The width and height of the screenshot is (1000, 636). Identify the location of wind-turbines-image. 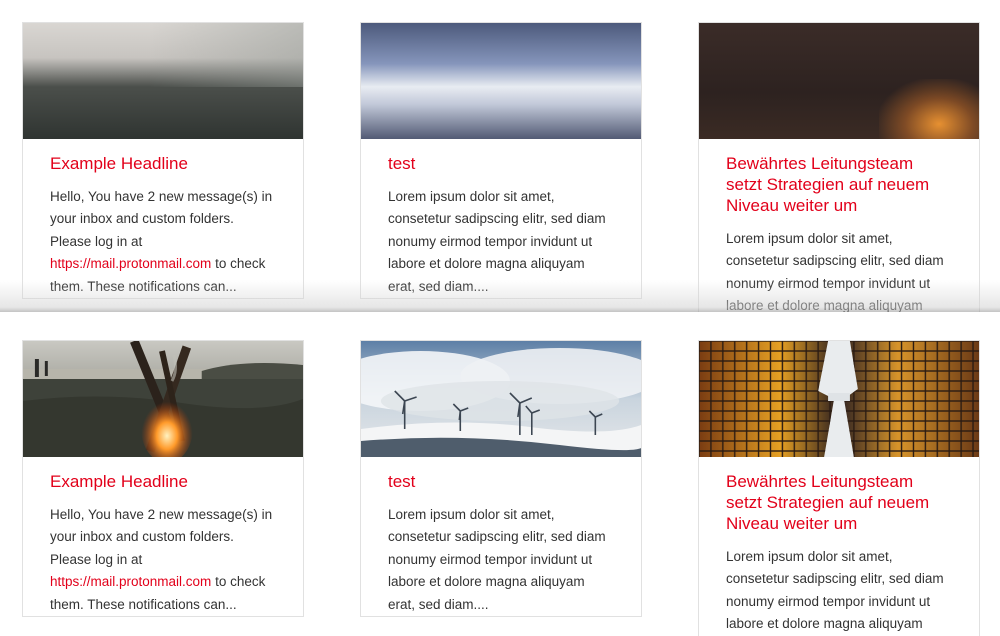
(501, 399).